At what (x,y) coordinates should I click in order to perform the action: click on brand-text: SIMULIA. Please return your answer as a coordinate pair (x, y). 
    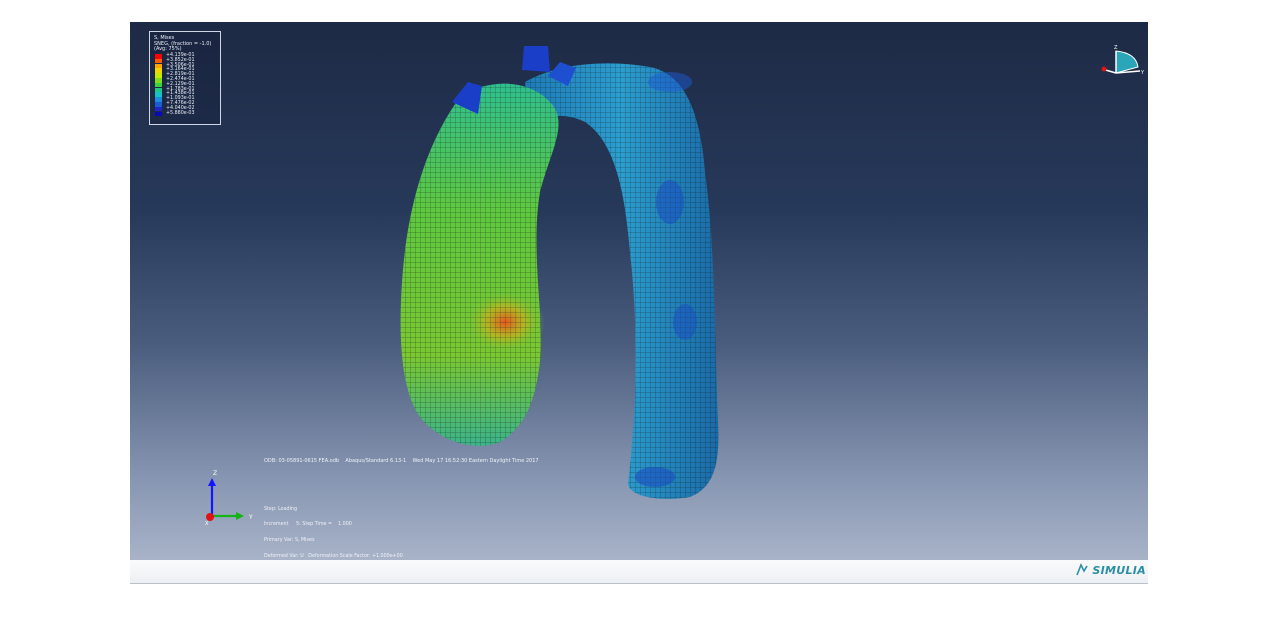
    Looking at the image, I should click on (1119, 570).